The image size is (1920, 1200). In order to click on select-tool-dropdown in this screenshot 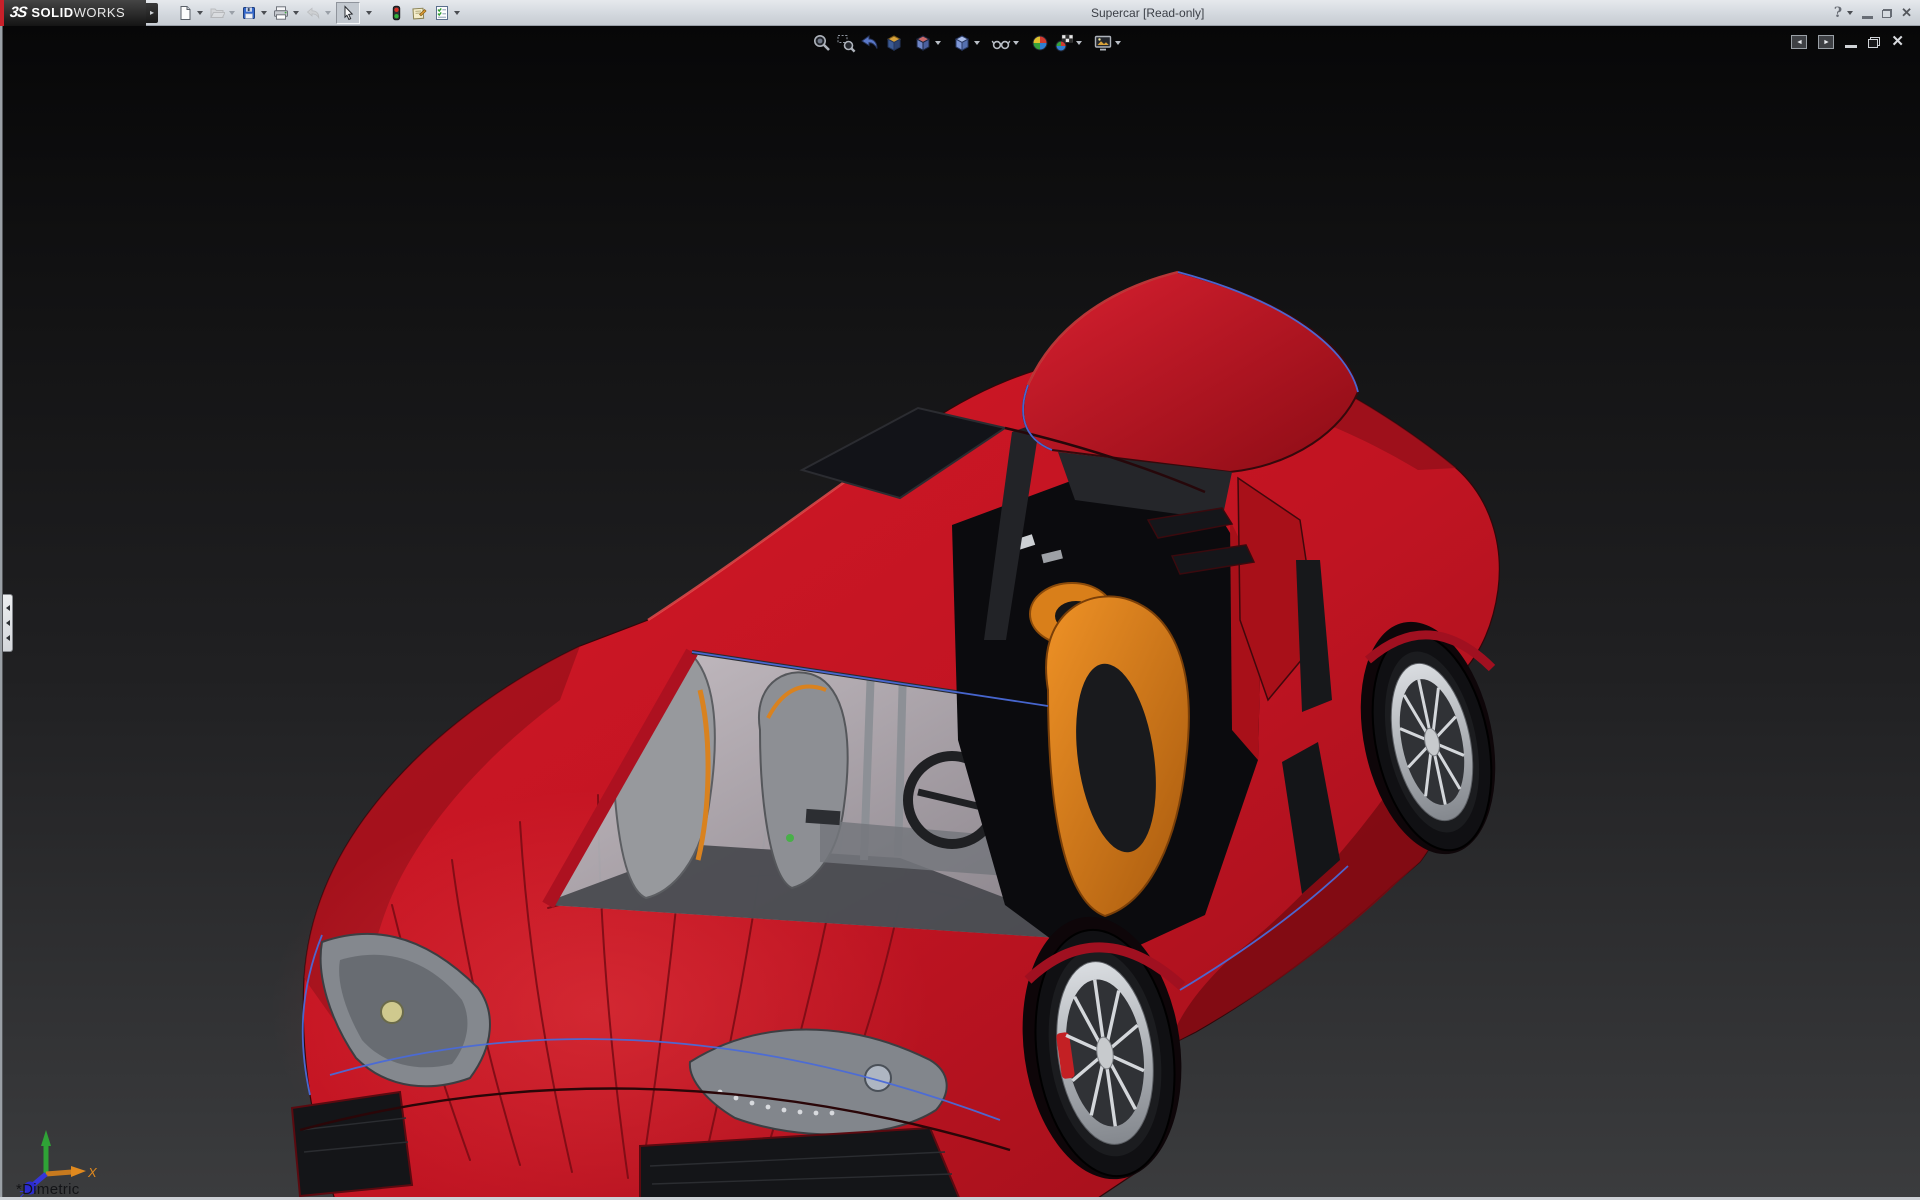, I will do `click(367, 12)`.